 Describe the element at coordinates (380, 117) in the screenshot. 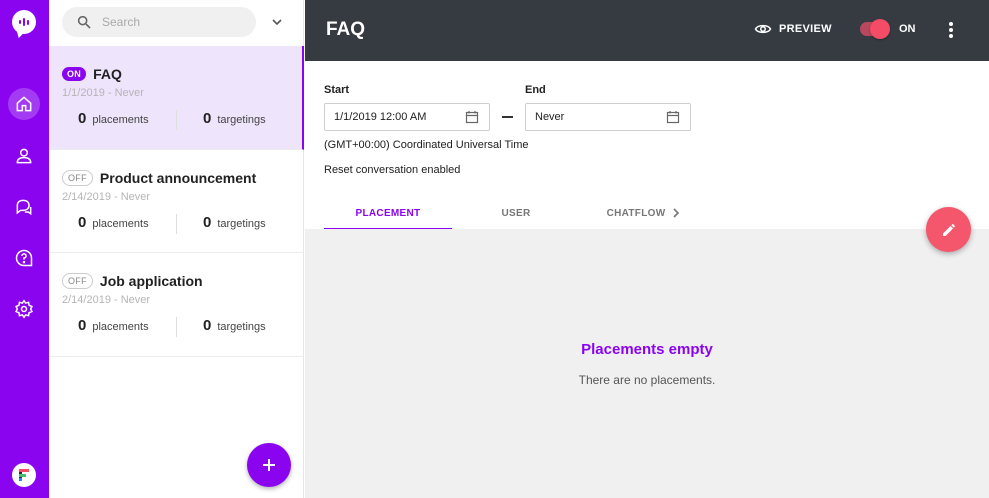

I see `start-date-value: 1/1/2019 12:00 AM` at that location.